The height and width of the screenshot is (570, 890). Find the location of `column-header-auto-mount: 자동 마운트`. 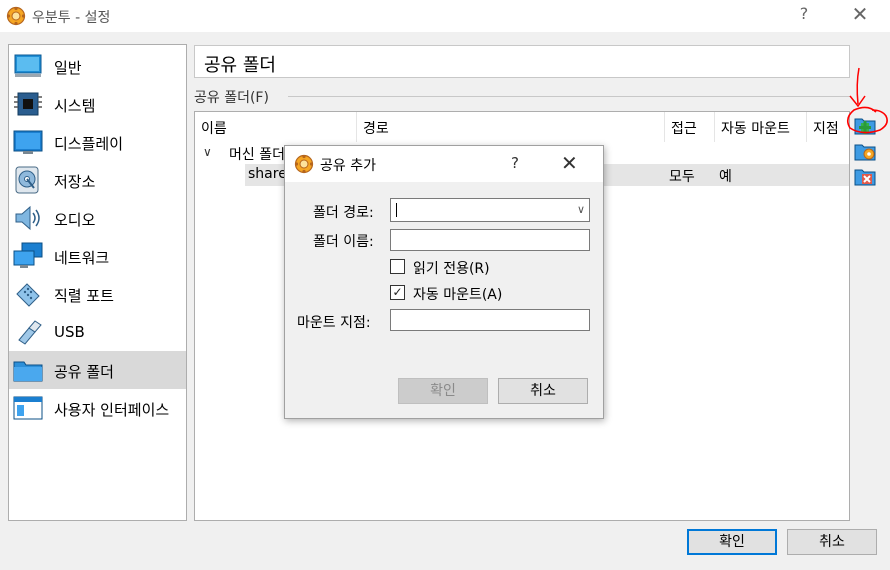

column-header-auto-mount: 자동 마운트 is located at coordinates (761, 127).